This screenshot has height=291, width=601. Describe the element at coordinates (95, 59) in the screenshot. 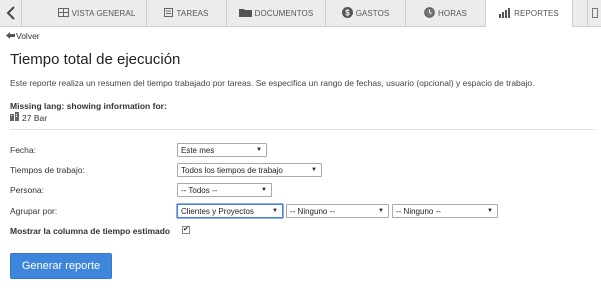

I see `page-title: Tiempo total de ejecución` at that location.